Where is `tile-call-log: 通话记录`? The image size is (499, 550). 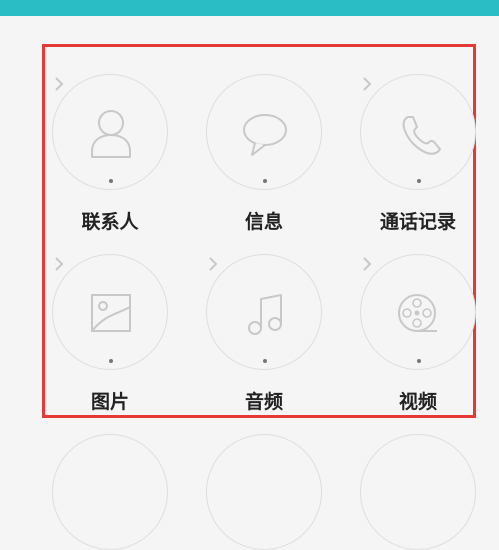
tile-call-log: 通话记录 is located at coordinates (403, 164).